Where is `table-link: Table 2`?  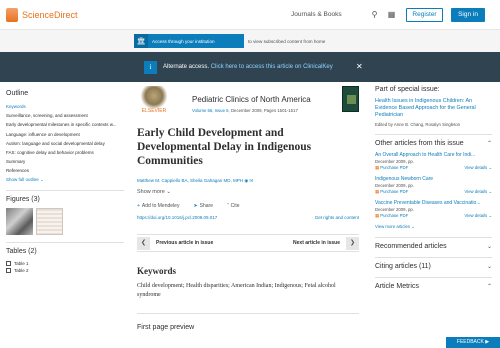
table-link: Table 2 is located at coordinates (65, 270).